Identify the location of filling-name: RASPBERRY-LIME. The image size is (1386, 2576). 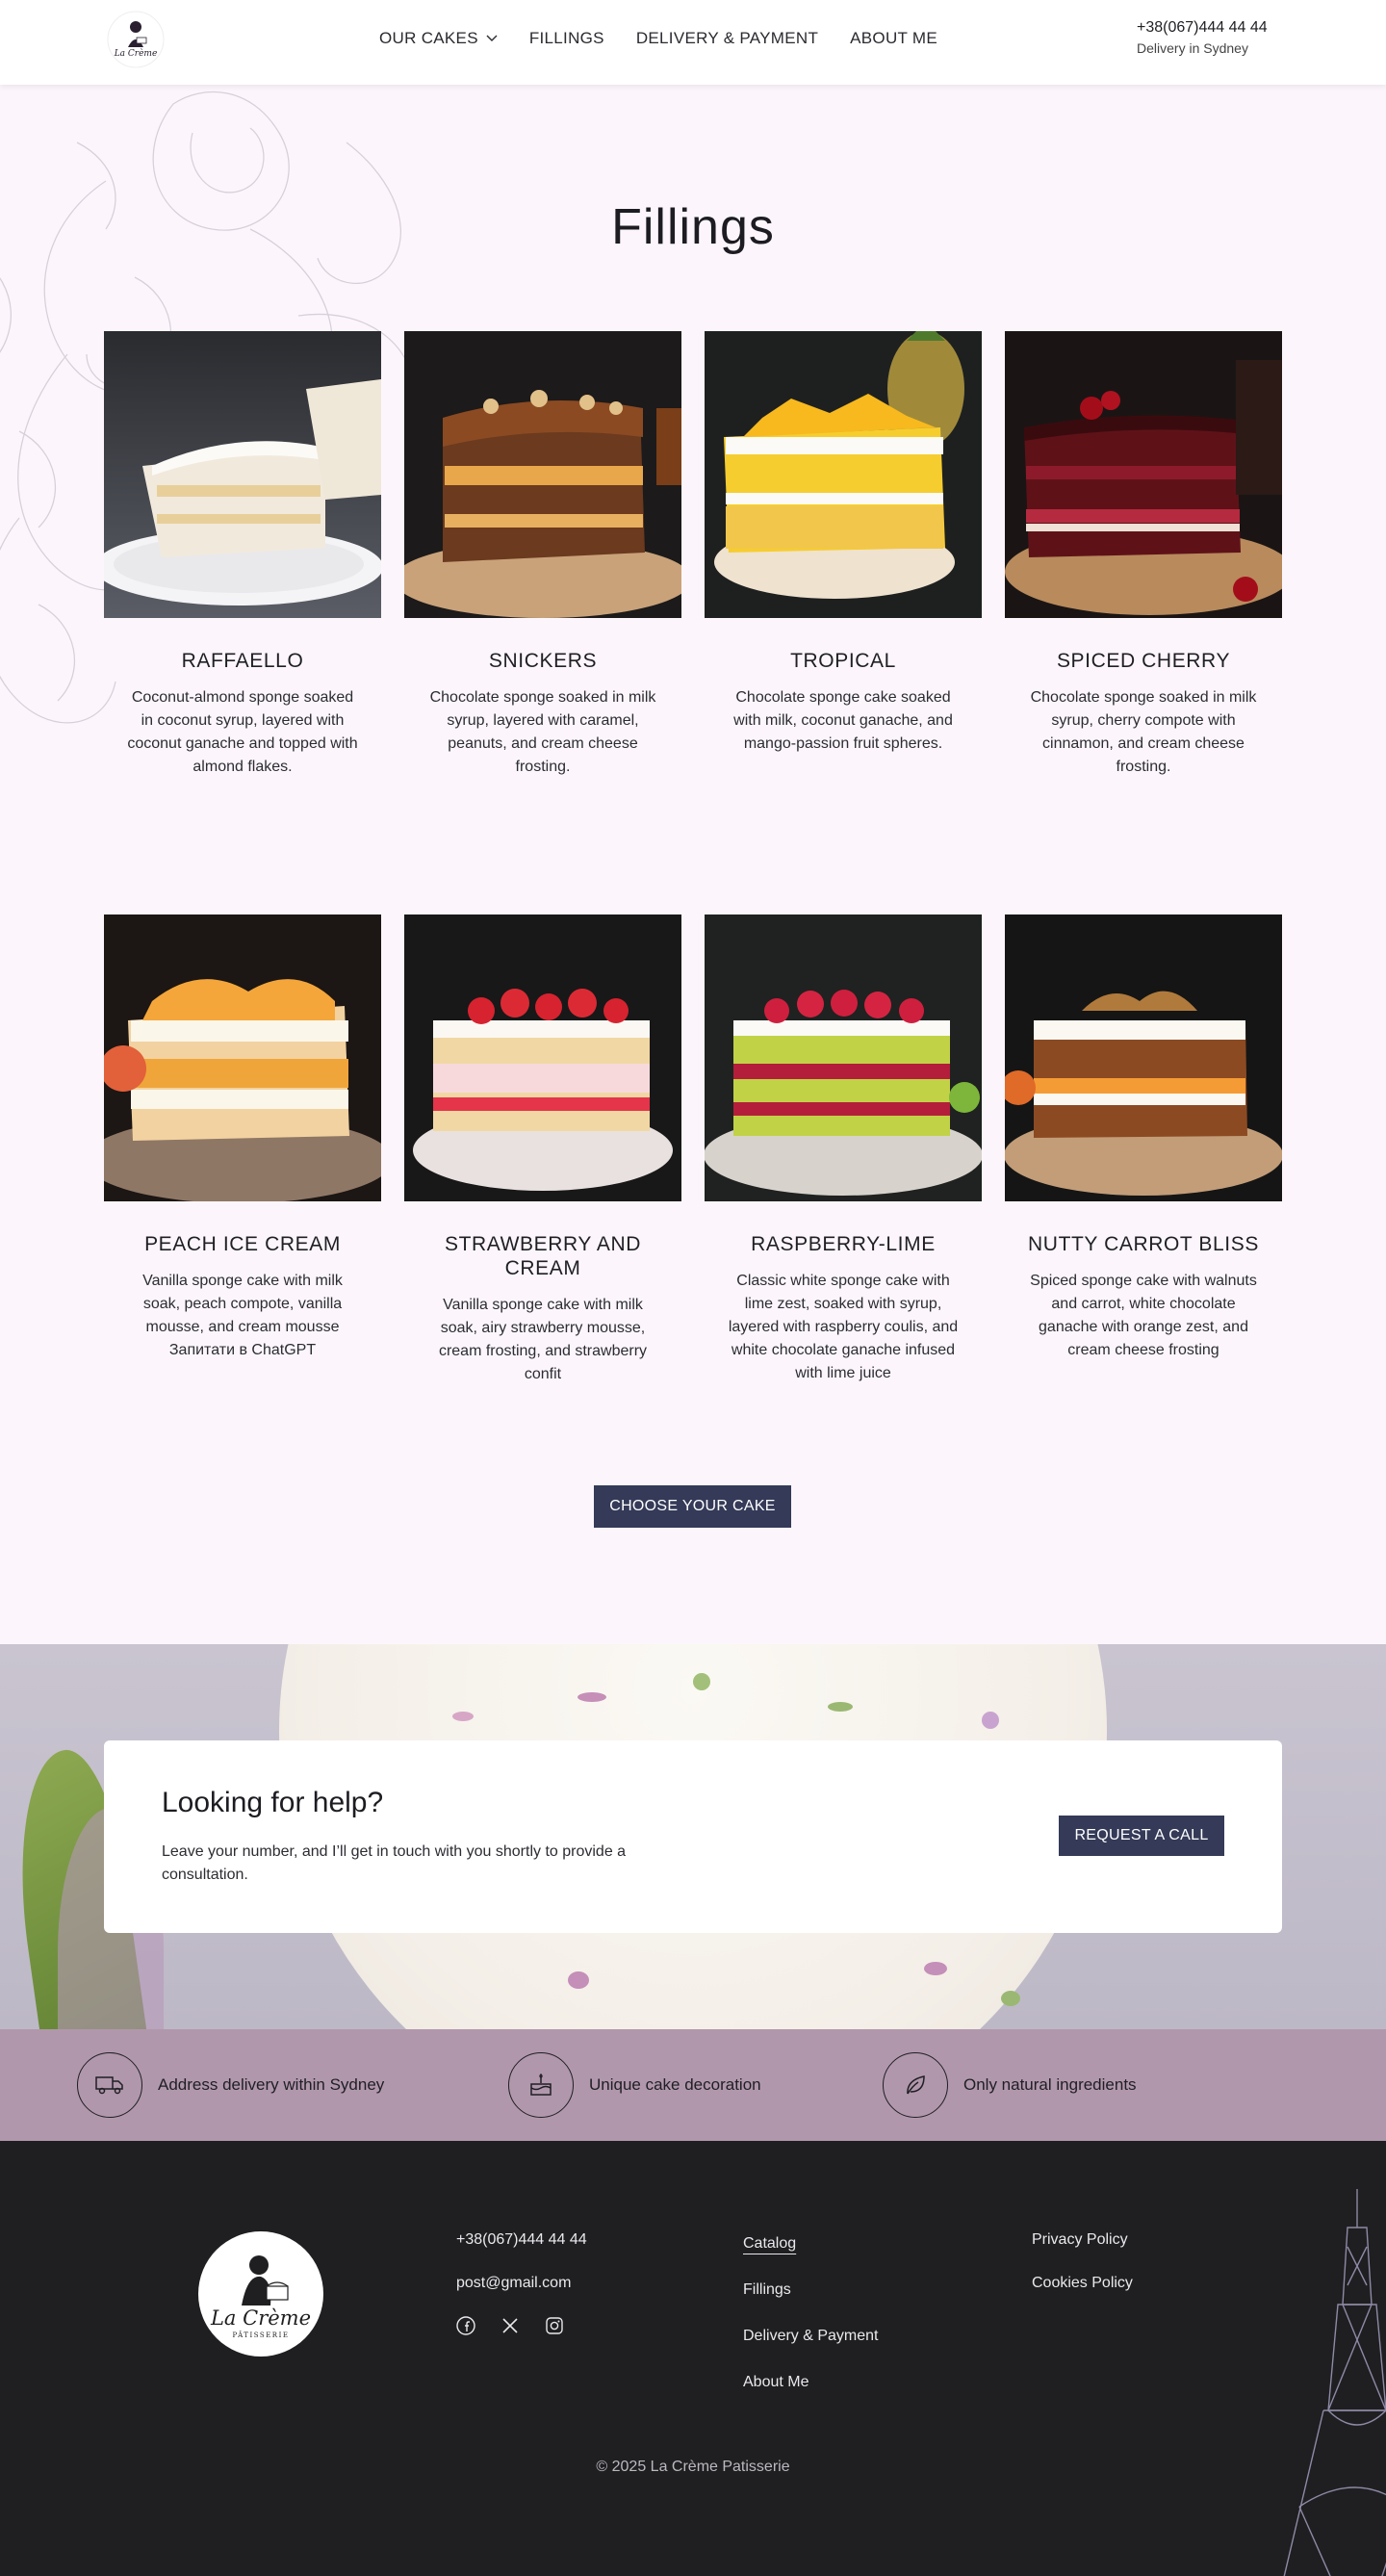
(843, 1244).